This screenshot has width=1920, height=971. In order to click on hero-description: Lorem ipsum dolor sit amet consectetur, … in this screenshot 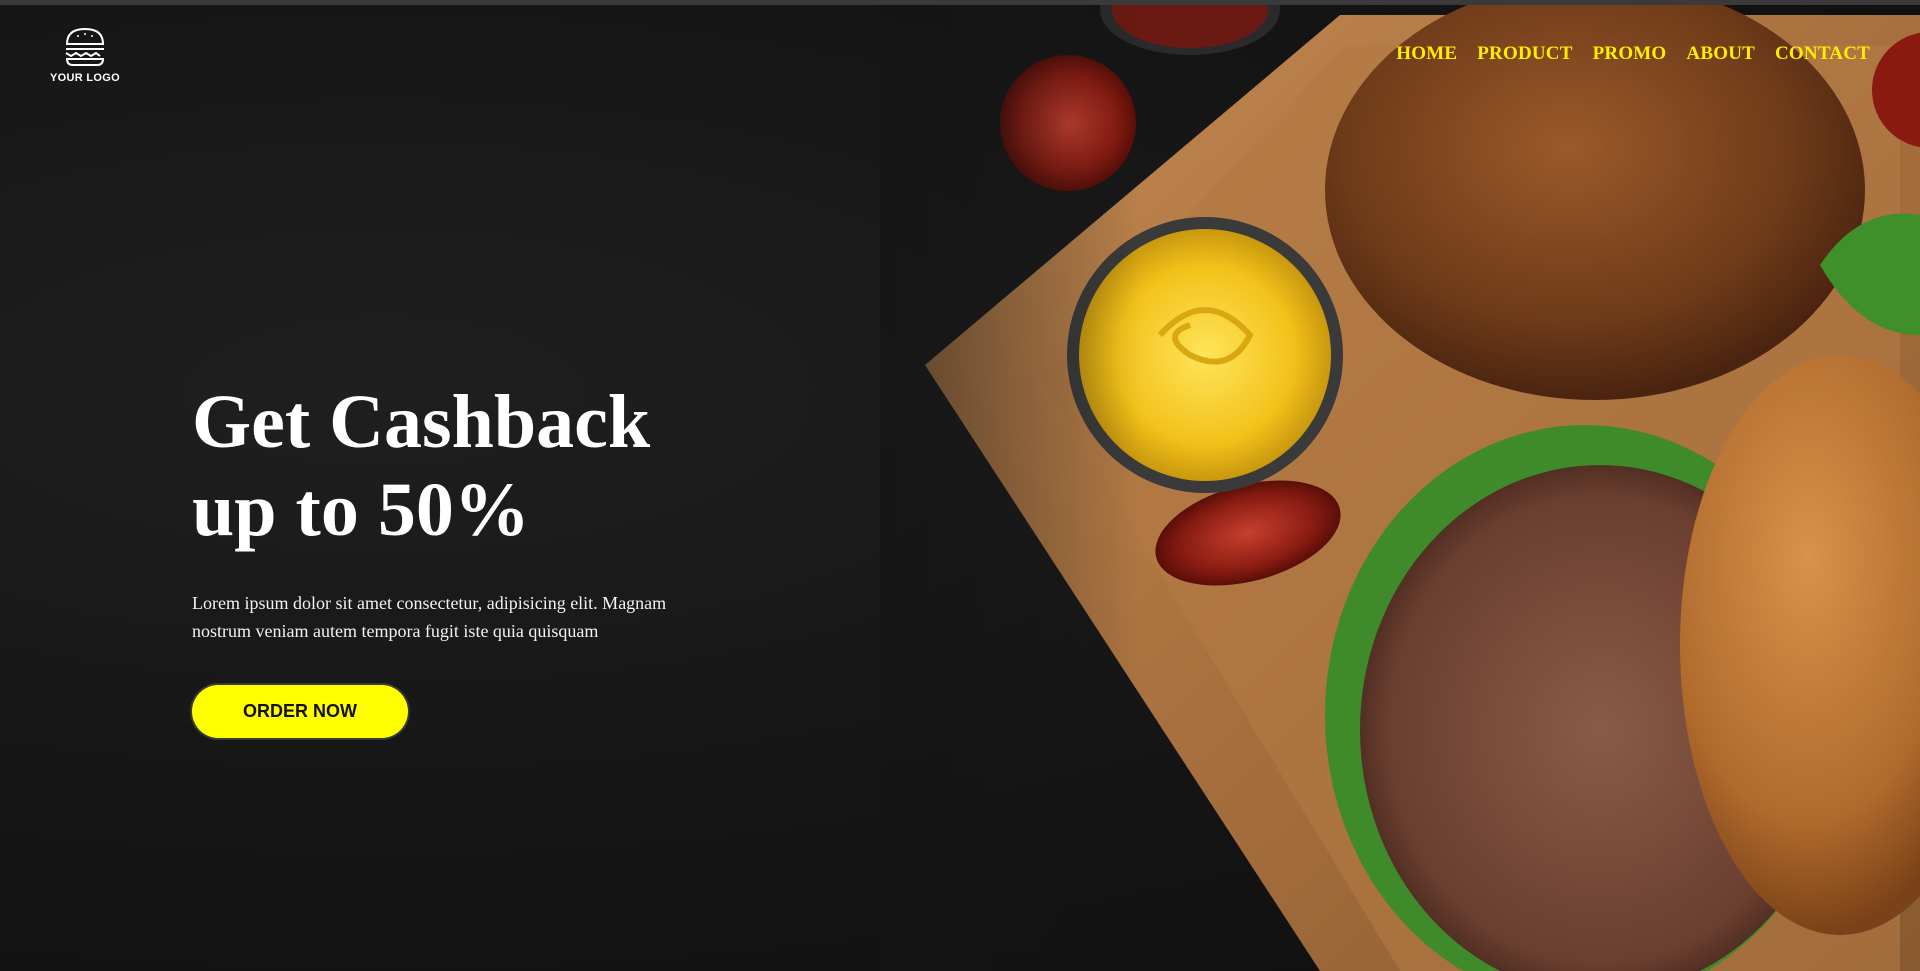, I will do `click(429, 617)`.